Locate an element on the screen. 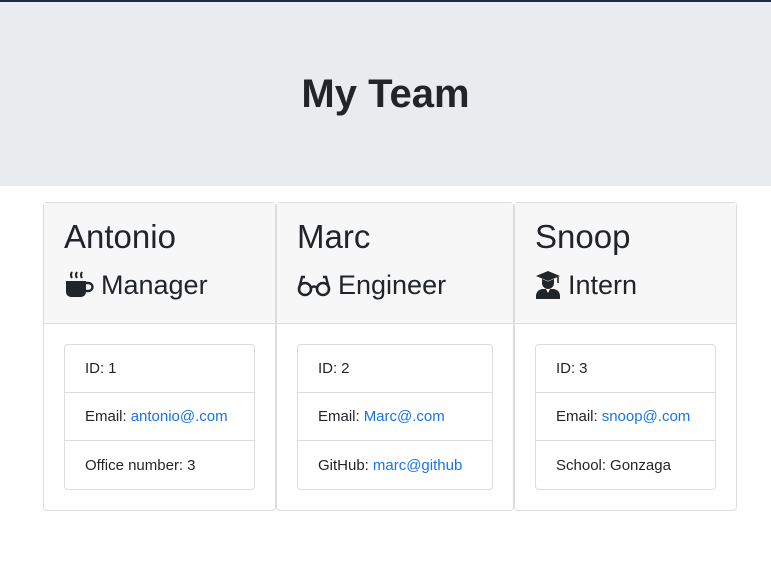 The height and width of the screenshot is (575, 771). email-item: Email: antonio@.com is located at coordinates (159, 417).